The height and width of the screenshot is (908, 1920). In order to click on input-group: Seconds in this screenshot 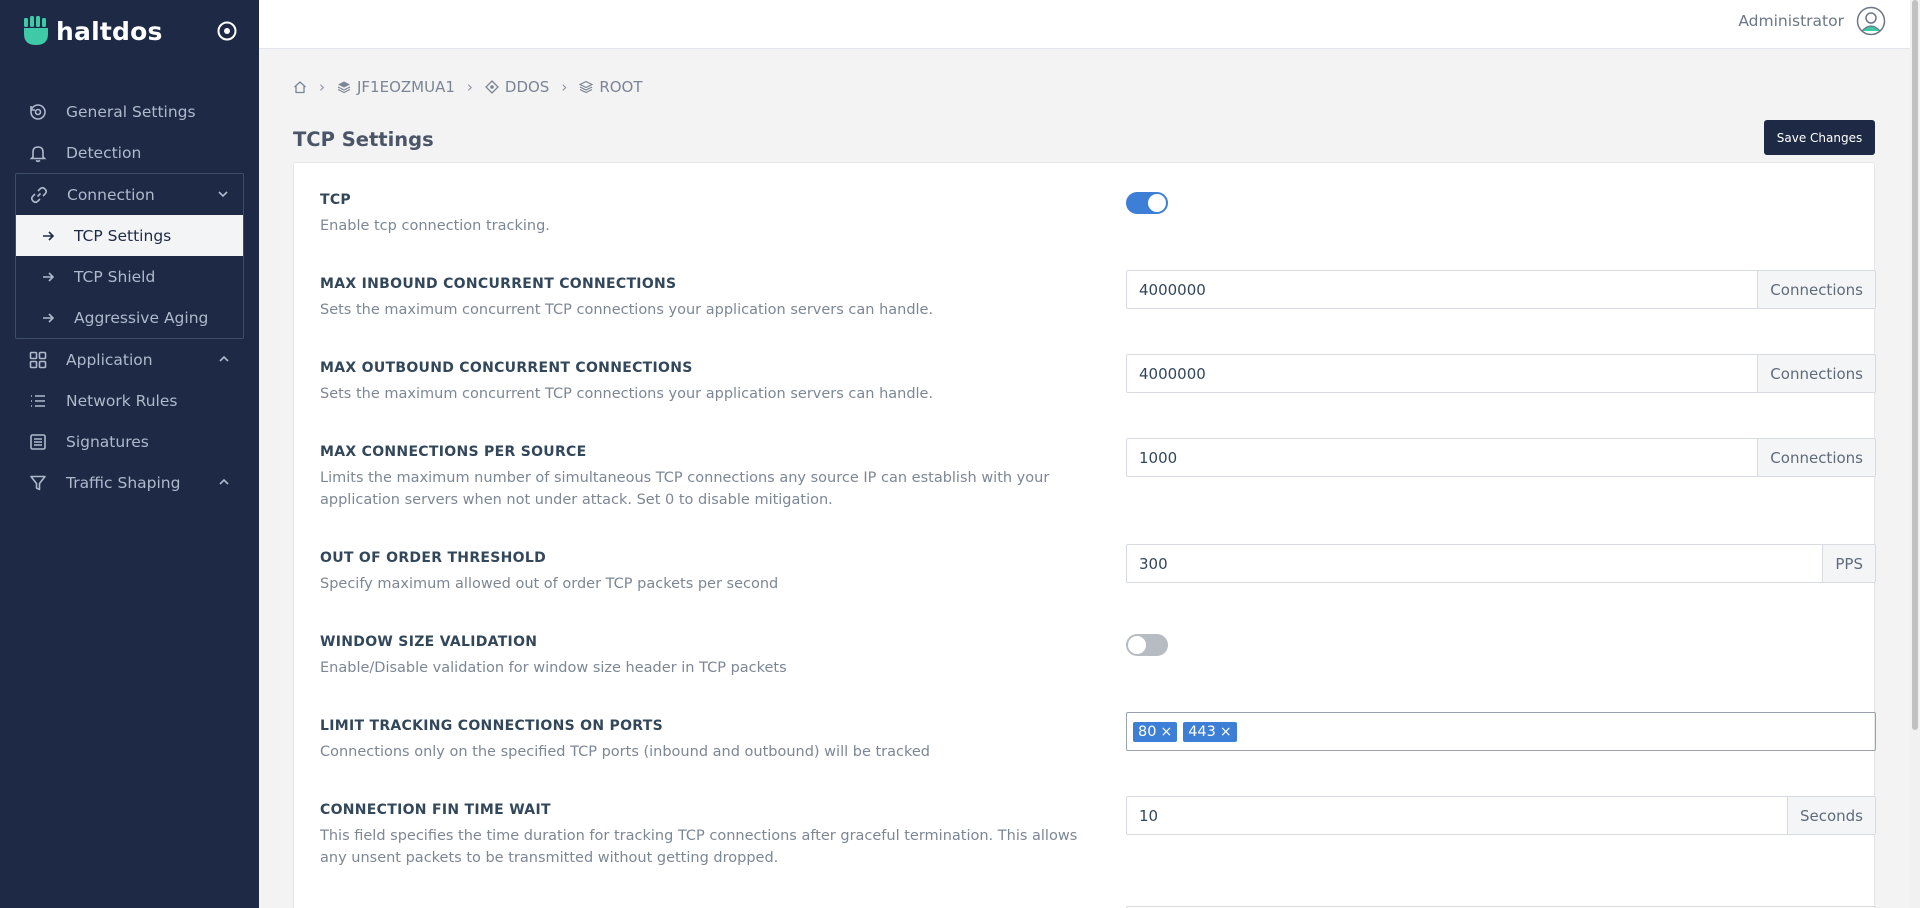, I will do `click(1501, 815)`.